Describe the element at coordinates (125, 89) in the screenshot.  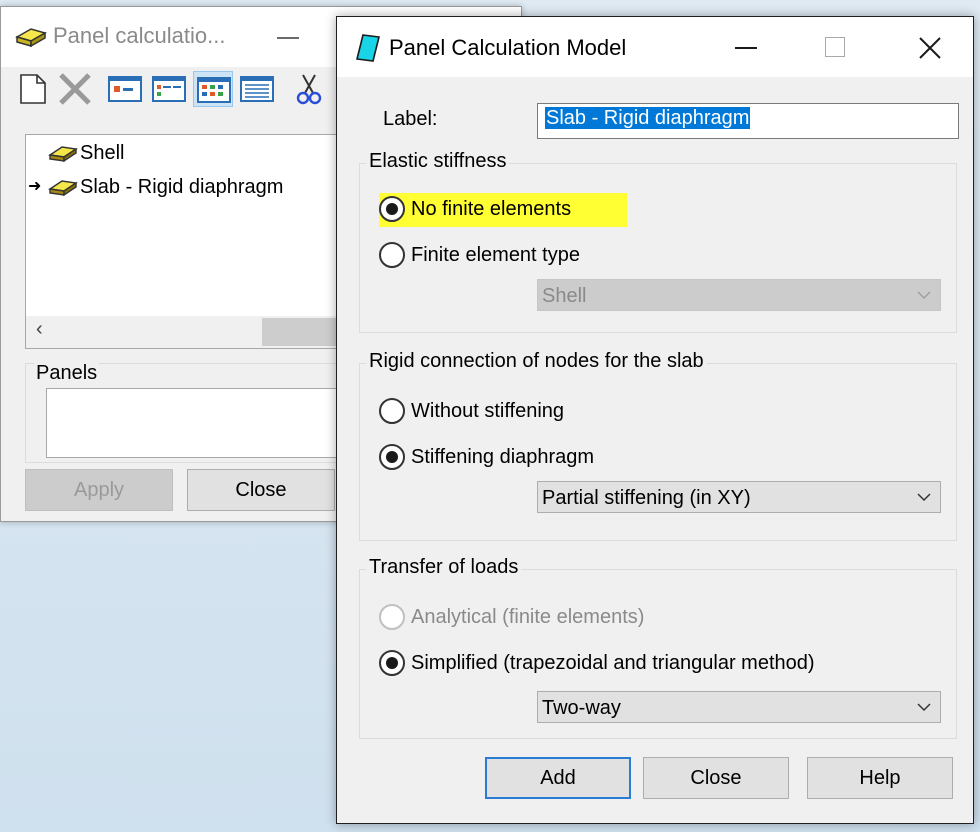
I see `view-large-icon` at that location.